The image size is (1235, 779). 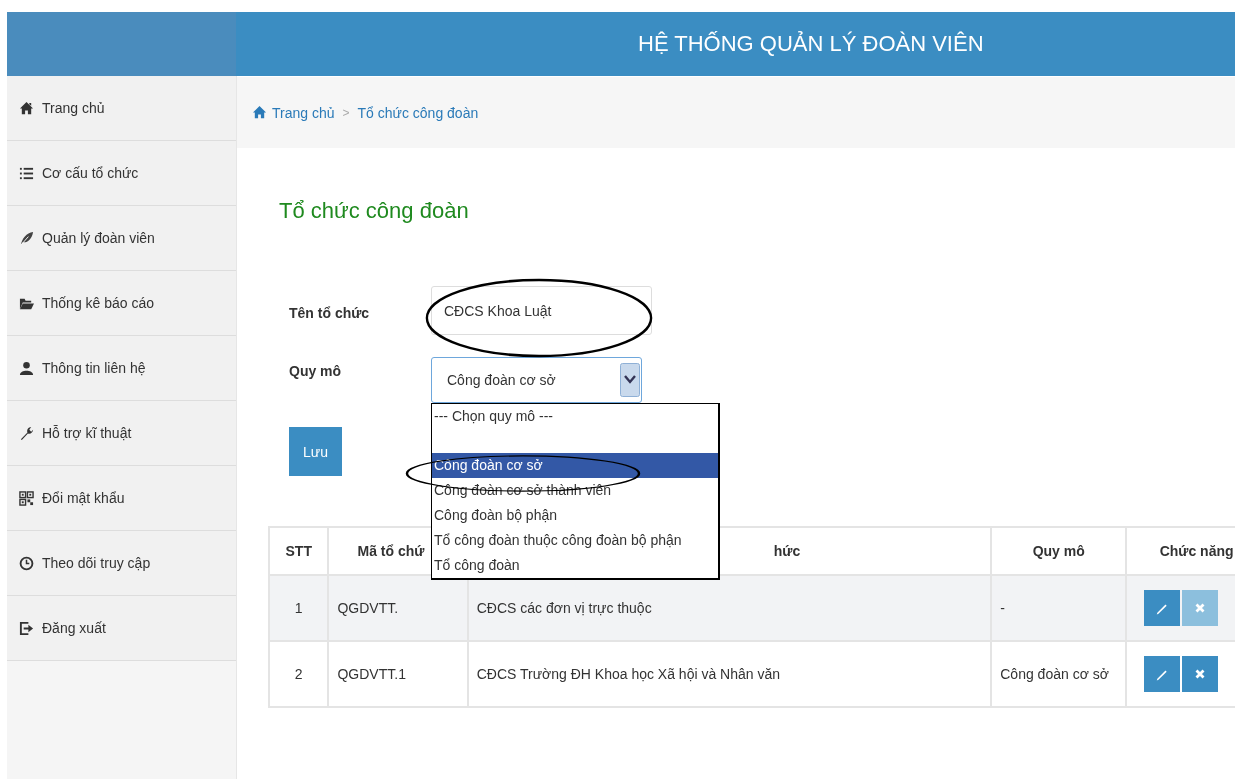 What do you see at coordinates (1200, 674) in the screenshot?
I see `delete-button` at bounding box center [1200, 674].